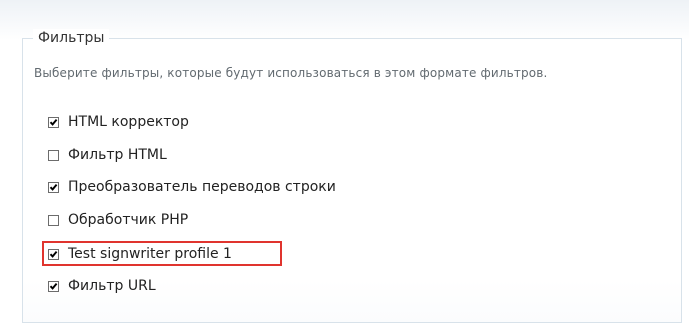  What do you see at coordinates (53, 220) in the screenshot?
I see `checkbox-php-evaluator` at bounding box center [53, 220].